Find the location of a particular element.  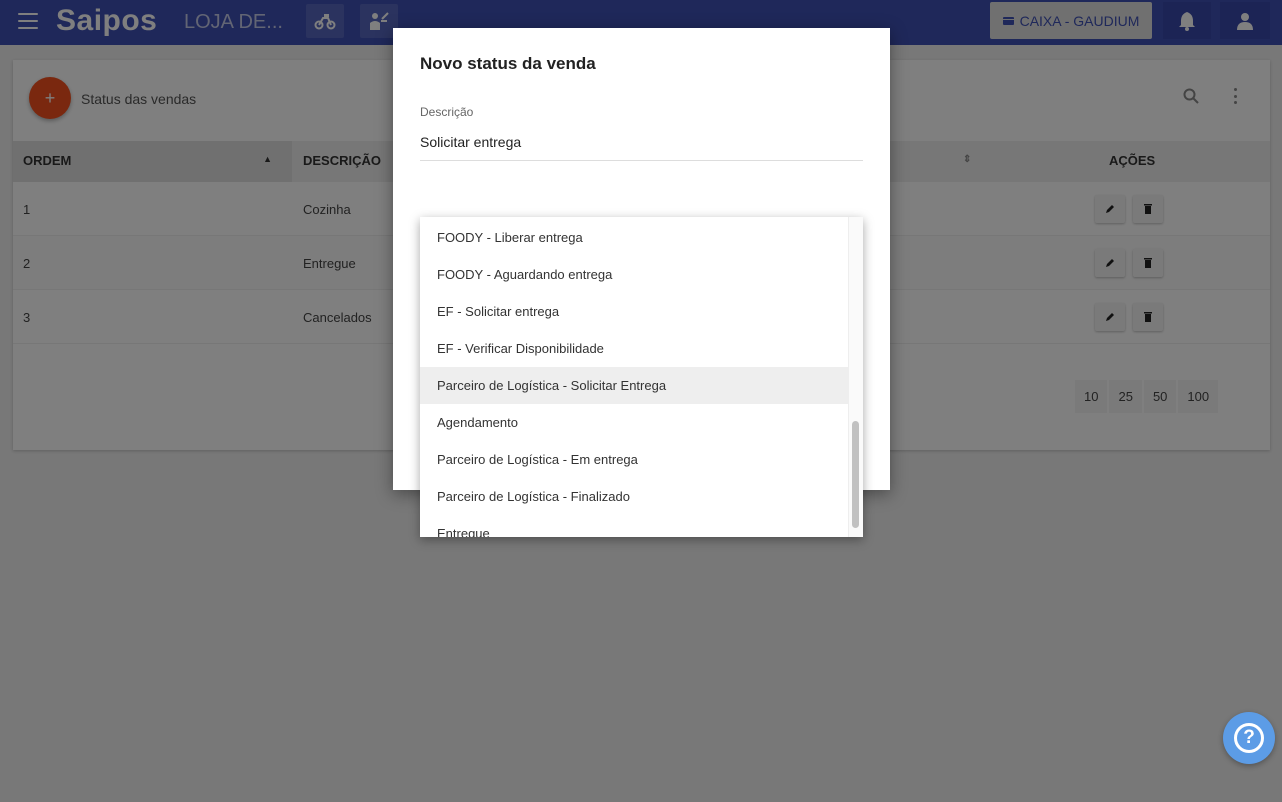

dropdown-scrollbar-thumb is located at coordinates (855, 474).